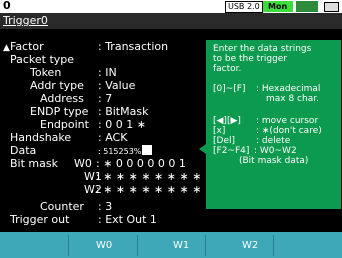 The height and width of the screenshot is (258, 342). I want to click on help-intro-line-1: Enter the data strings, so click(262, 49).